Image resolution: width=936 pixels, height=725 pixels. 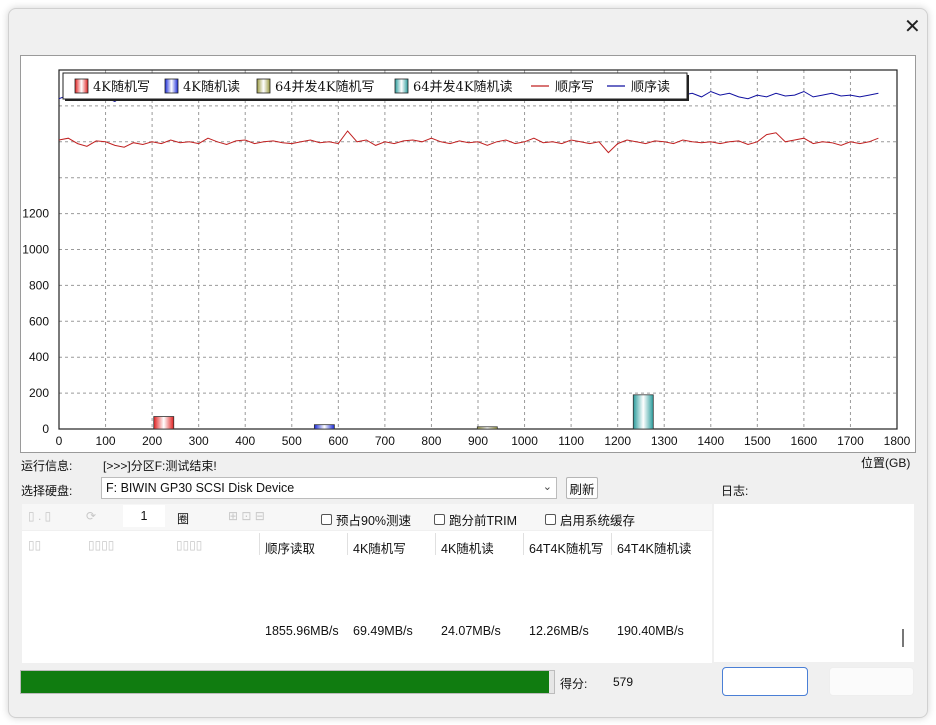 I want to click on y-tick-label: 600, so click(x=39, y=321).